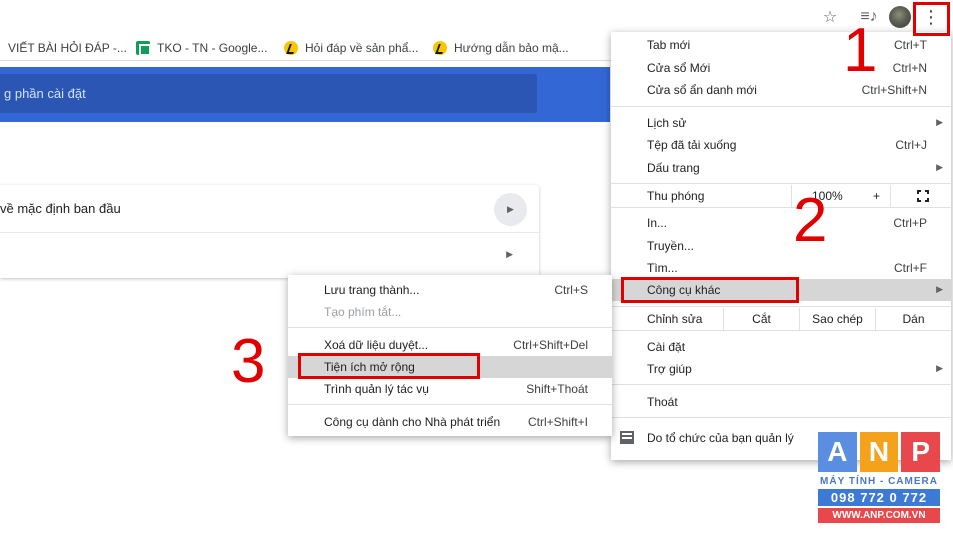  I want to click on copy-label: Sao chép, so click(837, 319).